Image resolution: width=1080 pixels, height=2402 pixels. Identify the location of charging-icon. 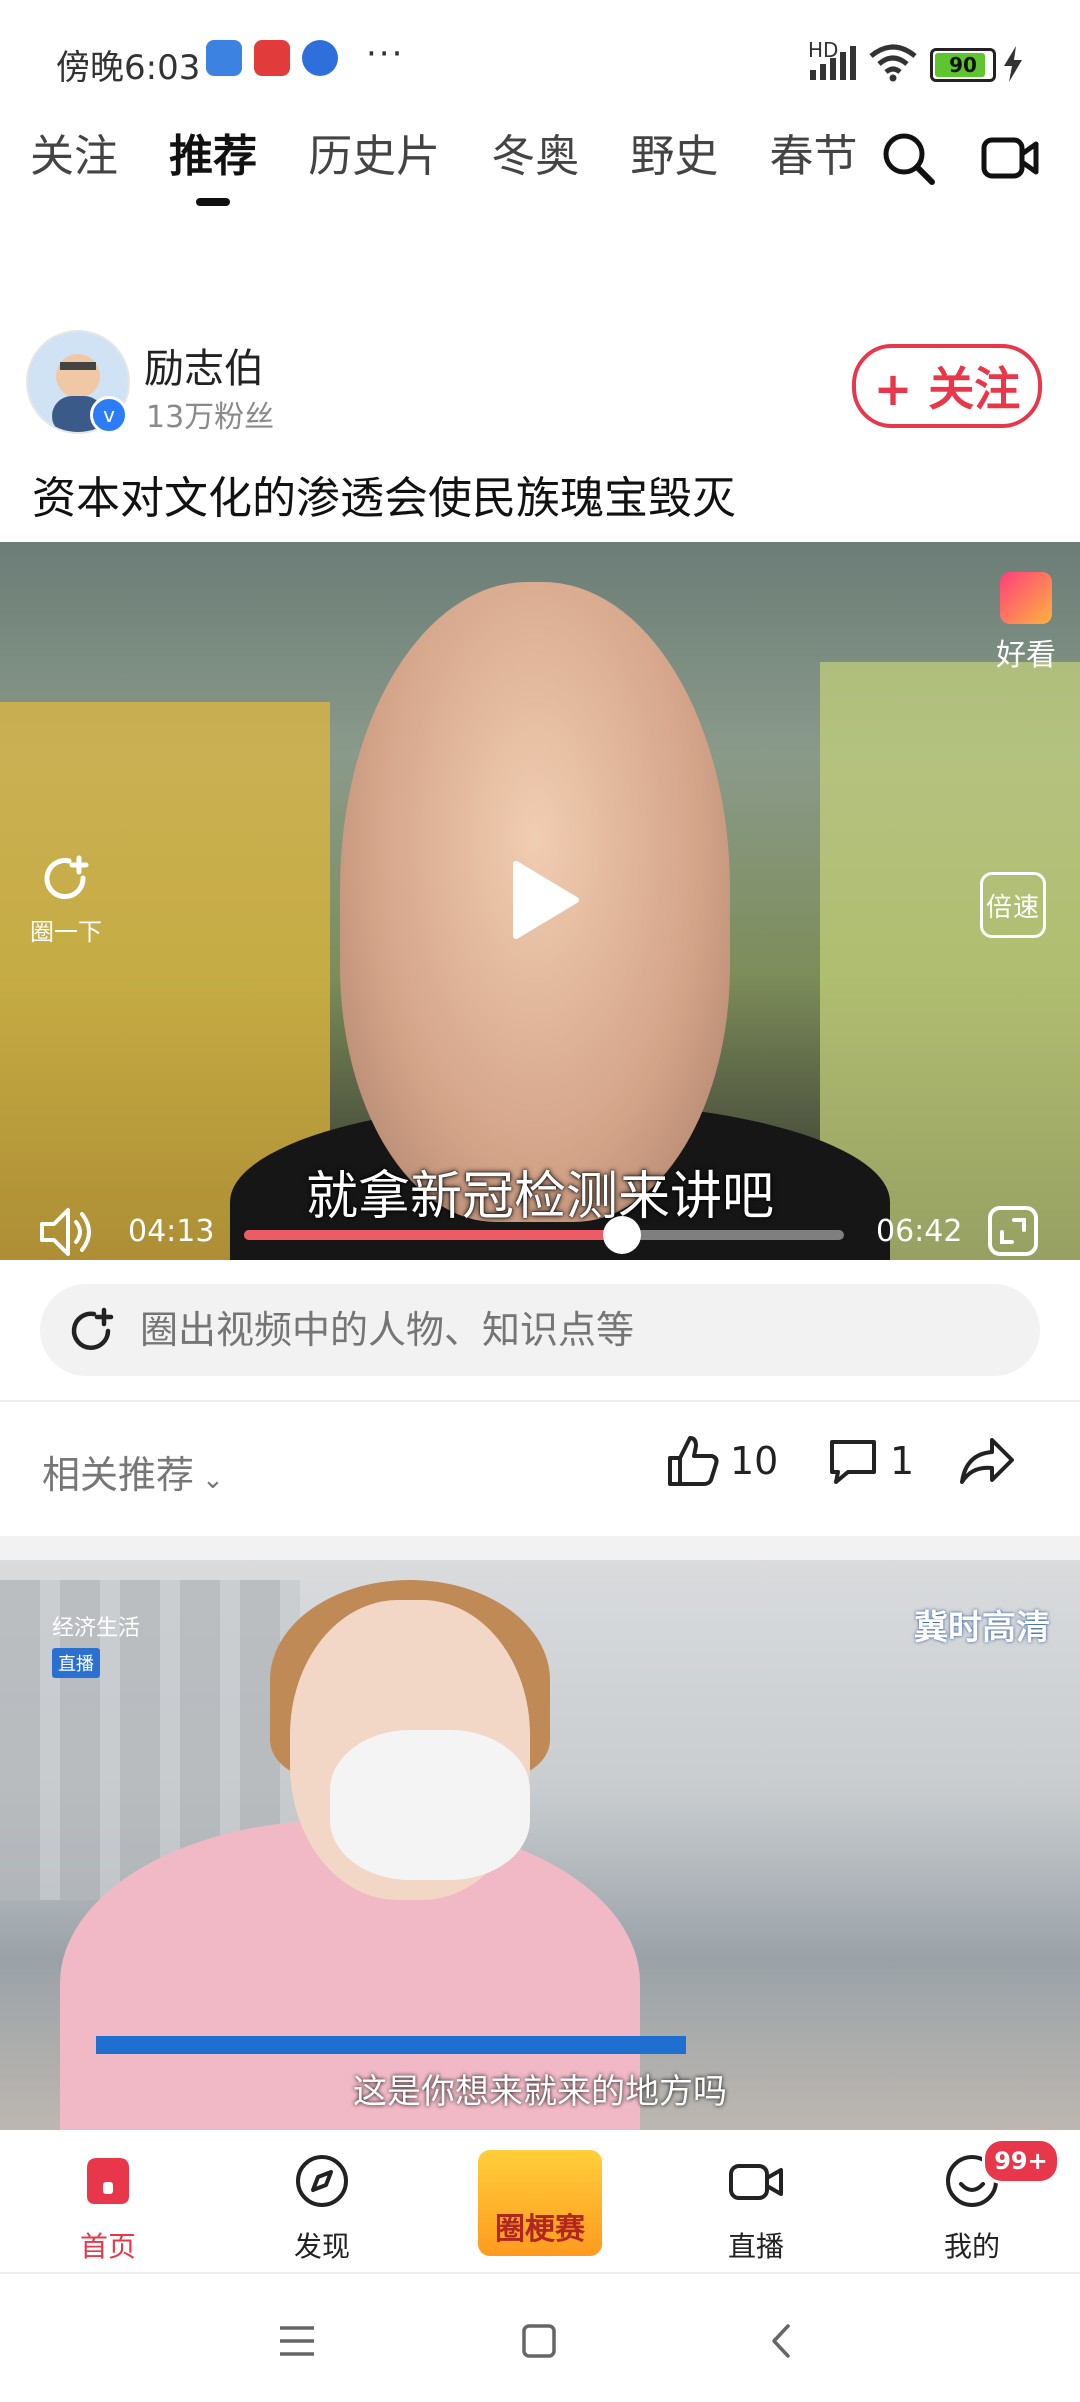
(1013, 64).